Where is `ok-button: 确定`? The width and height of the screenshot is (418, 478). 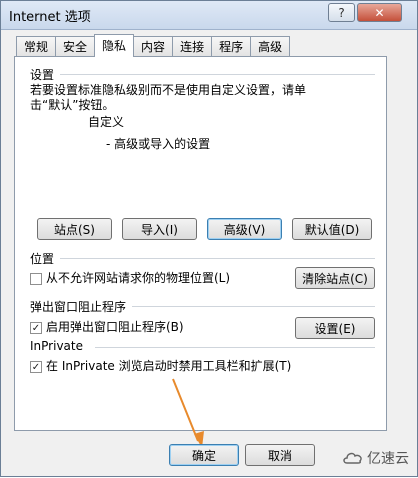
ok-button: 确定 is located at coordinates (204, 455).